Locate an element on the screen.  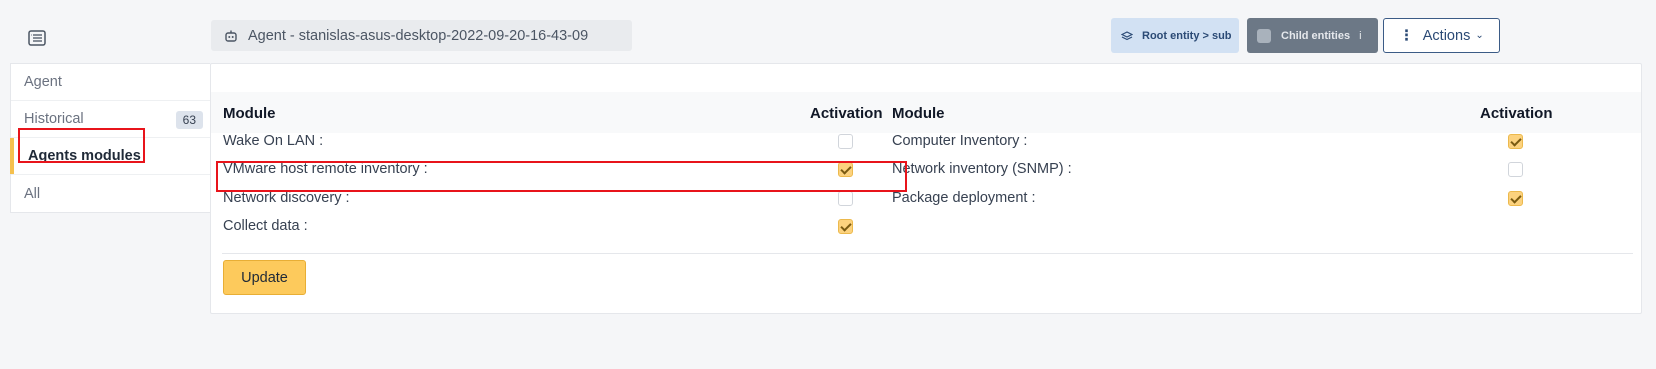
divider is located at coordinates (927, 253).